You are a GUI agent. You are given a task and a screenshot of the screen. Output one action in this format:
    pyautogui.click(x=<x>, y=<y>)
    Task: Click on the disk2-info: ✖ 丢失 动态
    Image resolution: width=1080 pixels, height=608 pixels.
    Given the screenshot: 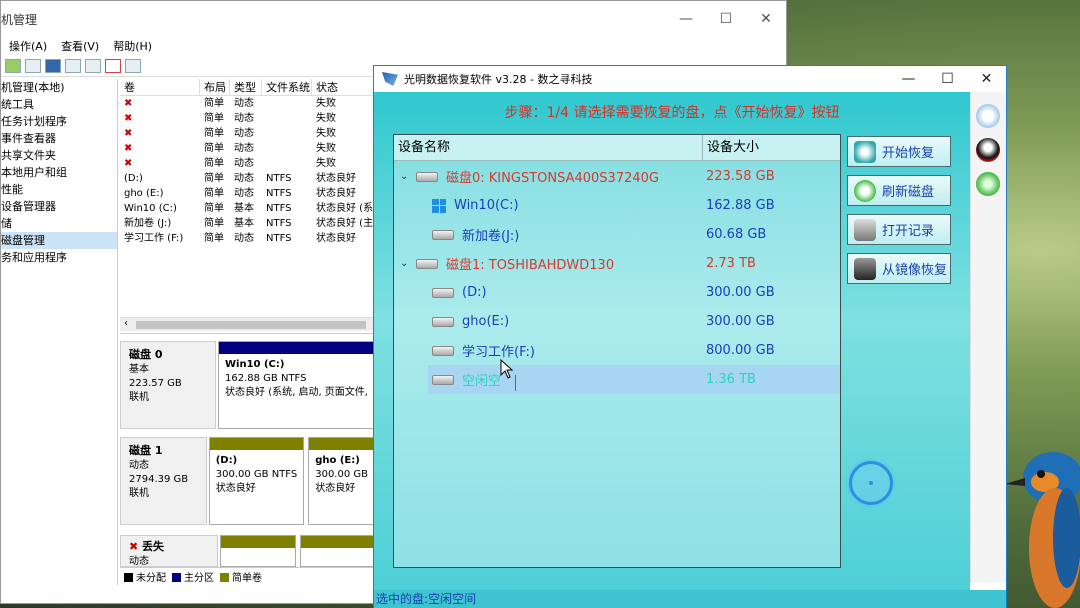 What is the action you would take?
    pyautogui.click(x=169, y=551)
    